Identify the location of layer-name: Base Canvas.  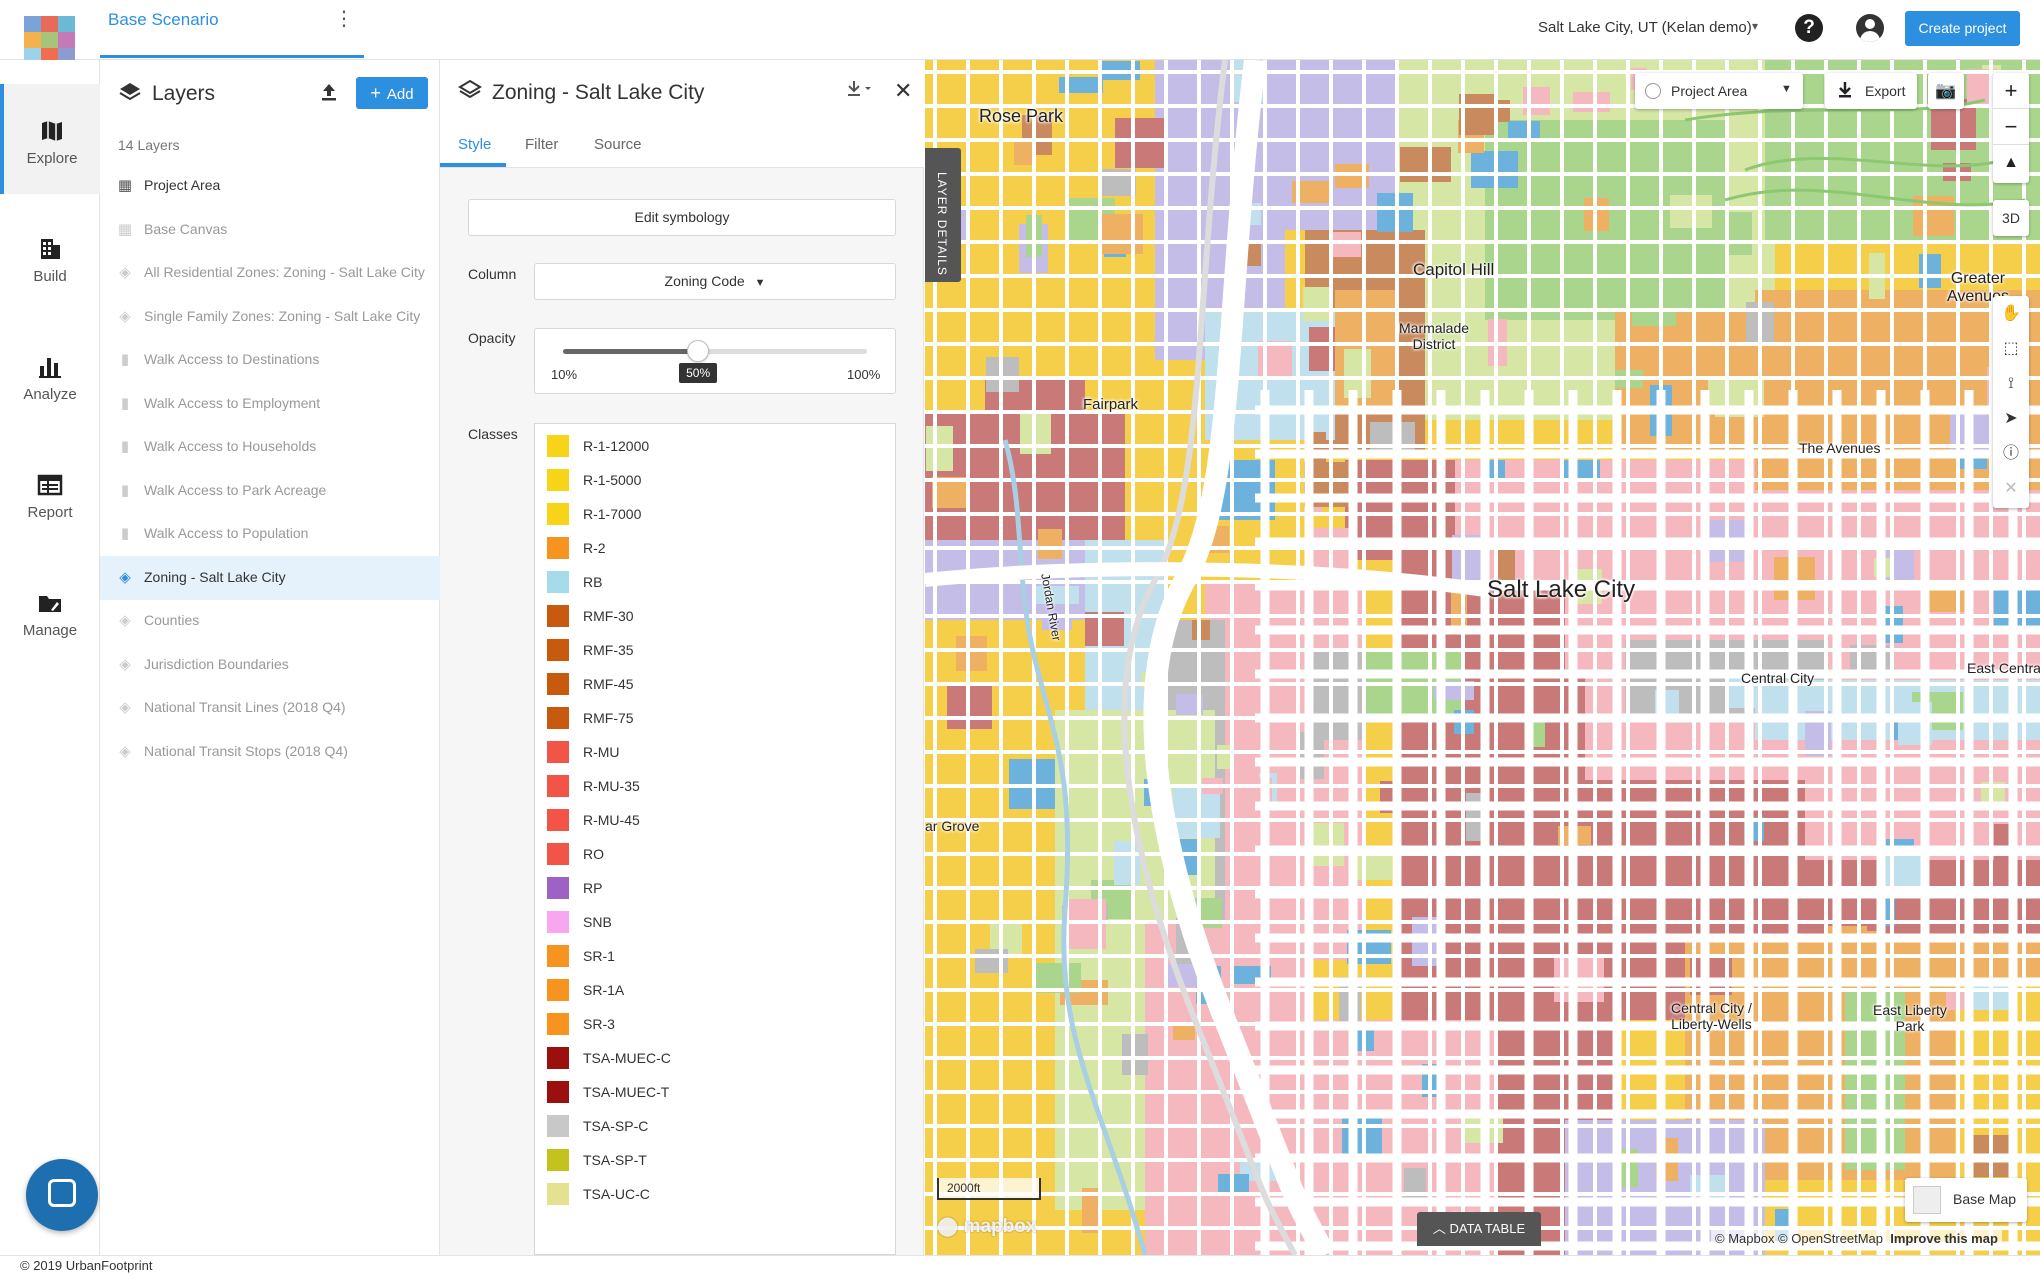
(186, 228).